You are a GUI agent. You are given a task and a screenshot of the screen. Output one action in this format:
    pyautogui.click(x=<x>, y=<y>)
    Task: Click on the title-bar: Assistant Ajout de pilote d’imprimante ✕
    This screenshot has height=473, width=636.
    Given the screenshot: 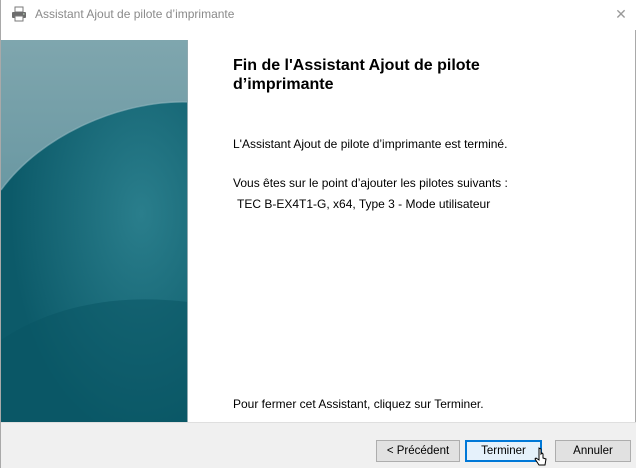 What is the action you would take?
    pyautogui.click(x=318, y=15)
    